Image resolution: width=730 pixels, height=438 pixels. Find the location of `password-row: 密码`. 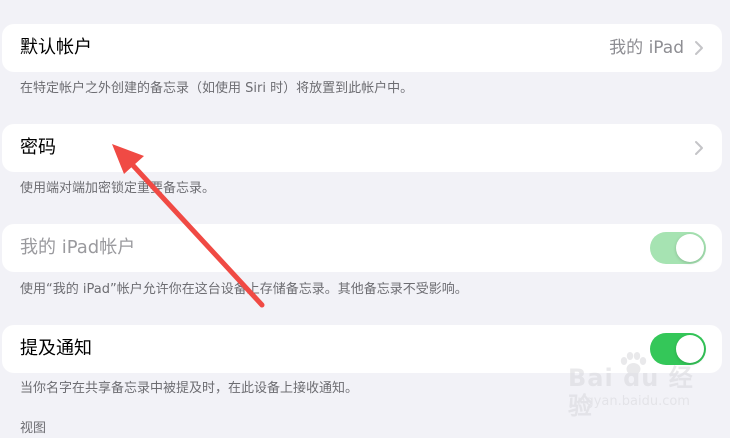

password-row: 密码 is located at coordinates (362, 148).